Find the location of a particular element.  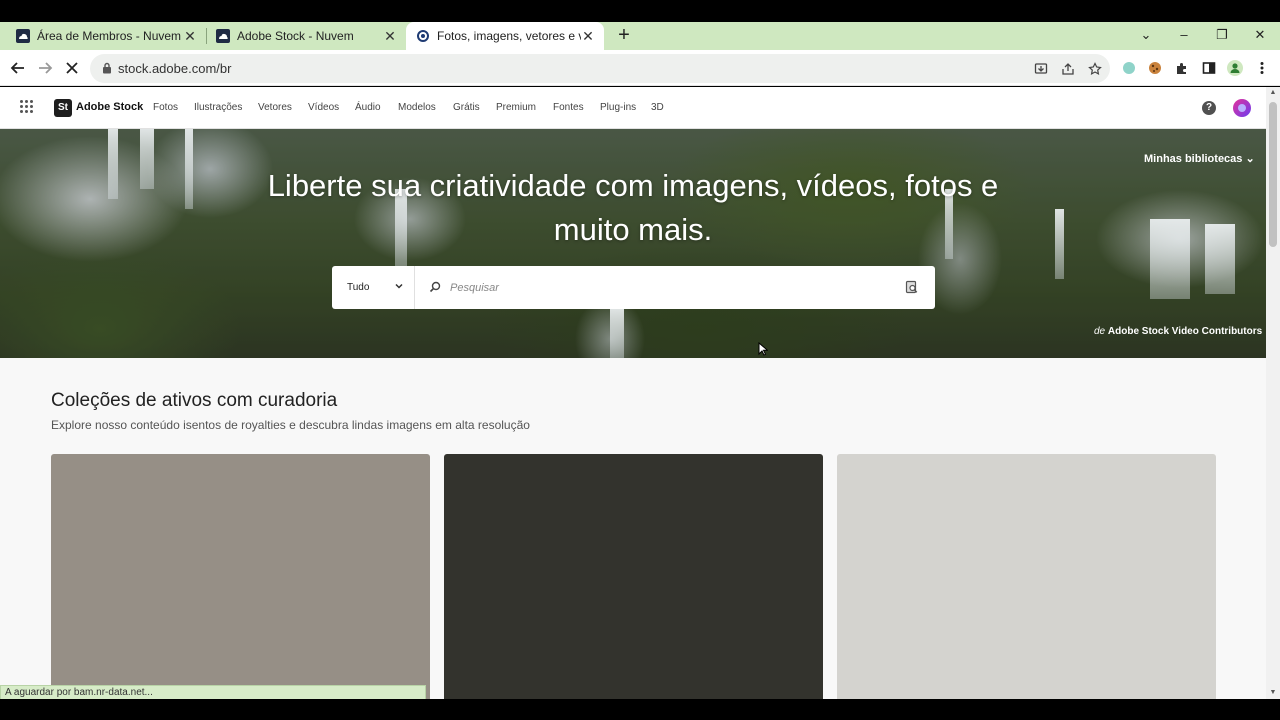

nav-plug-ins: Plug-ins is located at coordinates (625, 107).